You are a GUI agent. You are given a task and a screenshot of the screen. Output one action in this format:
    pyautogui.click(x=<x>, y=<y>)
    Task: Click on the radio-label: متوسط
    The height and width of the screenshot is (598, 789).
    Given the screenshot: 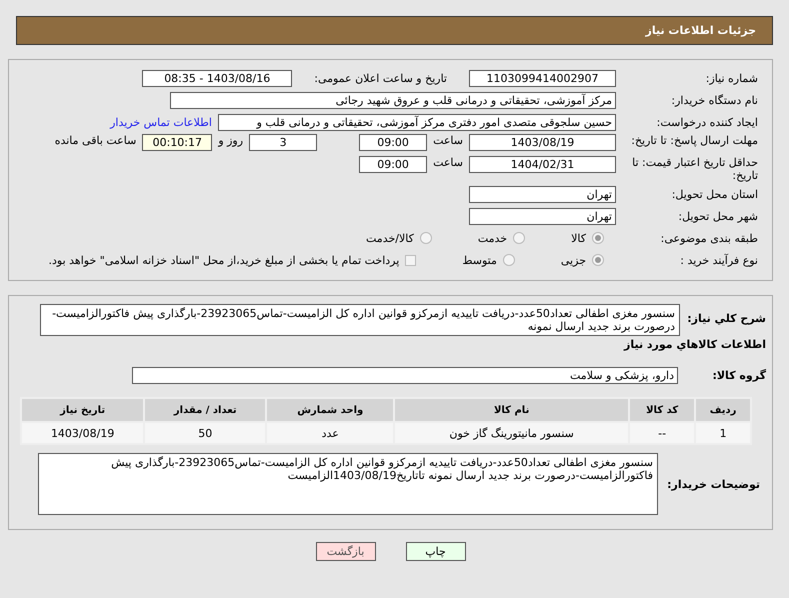 What is the action you would take?
    pyautogui.click(x=479, y=260)
    